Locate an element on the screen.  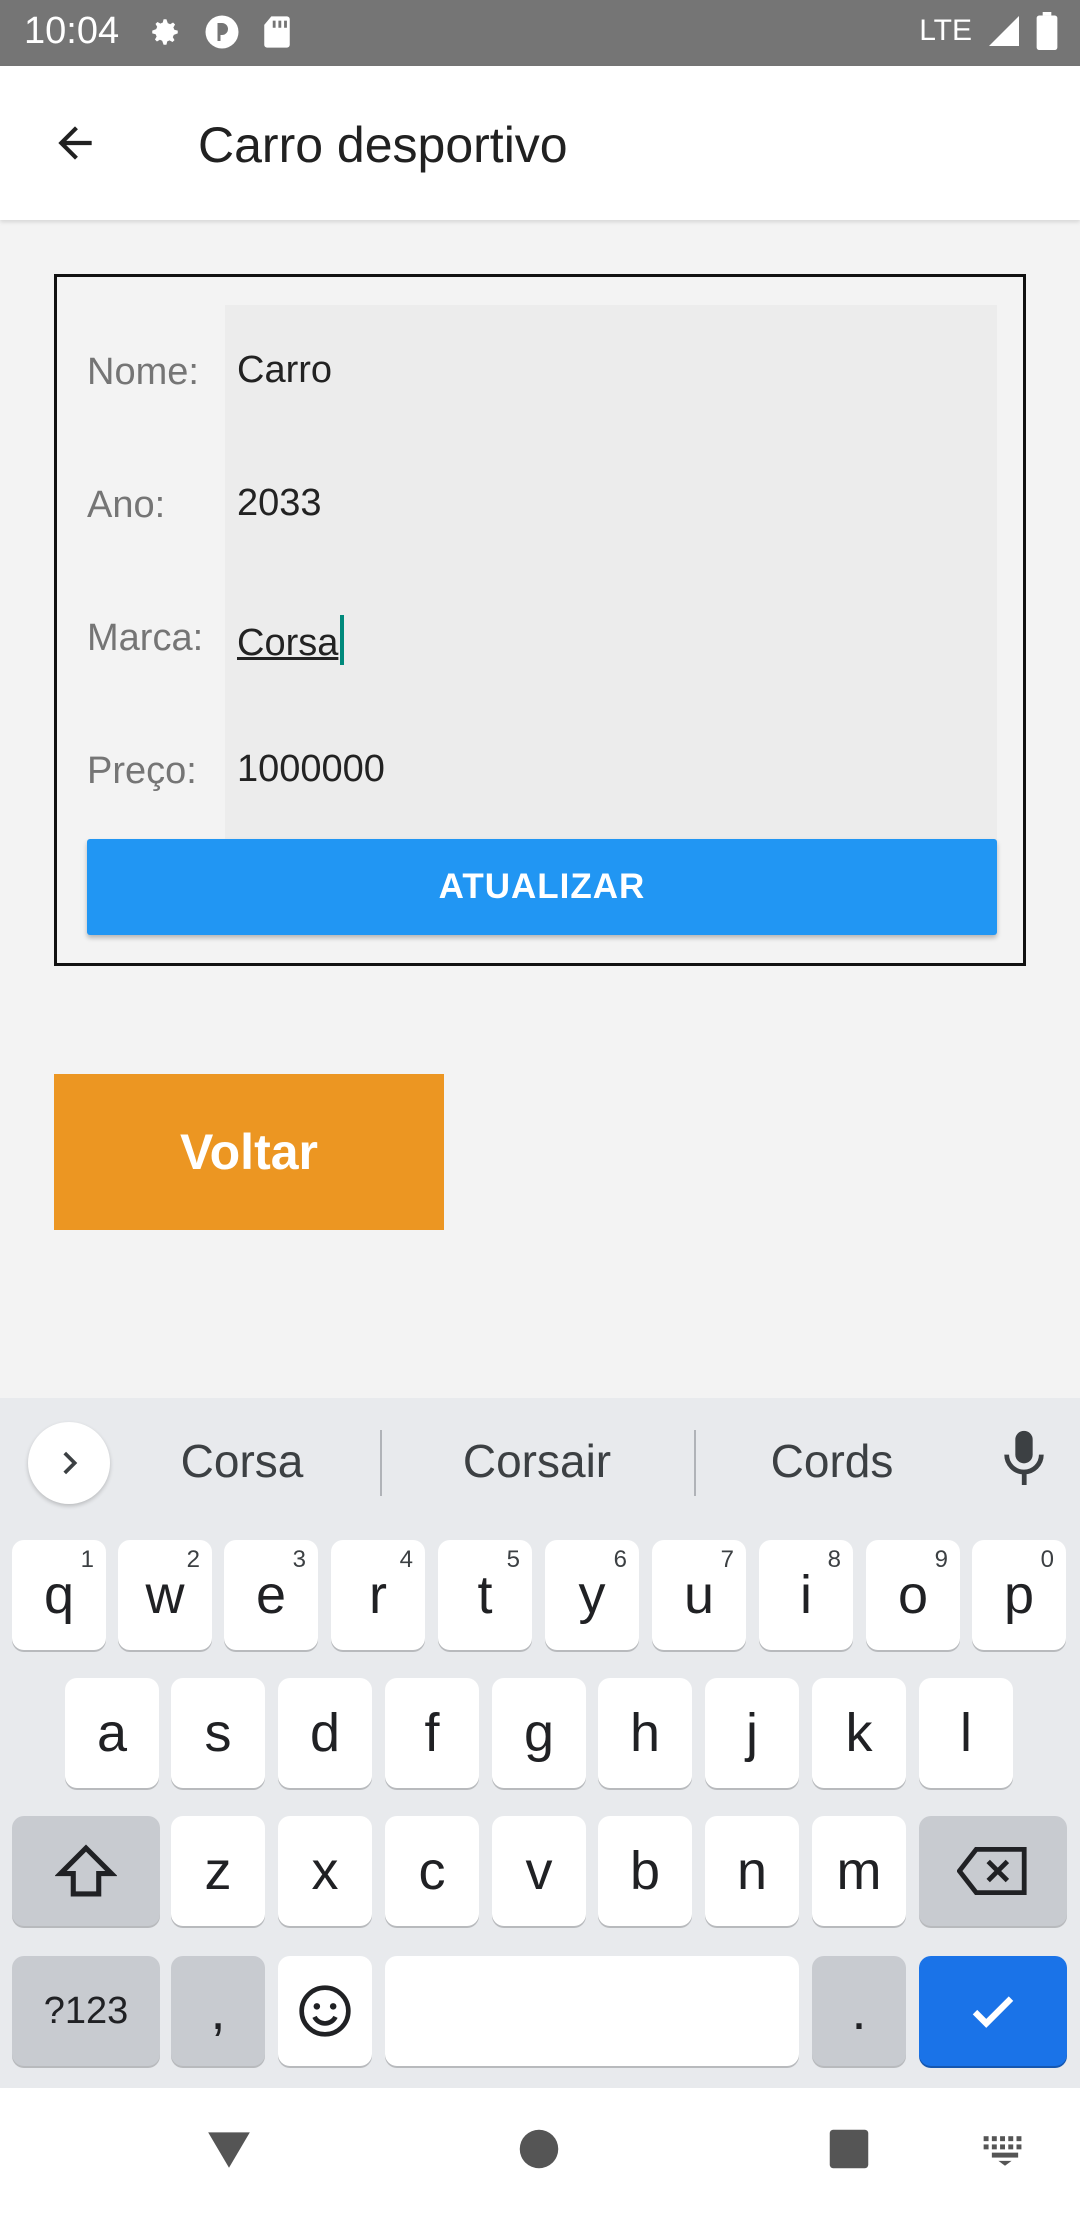
field-row-ano: Ano: 2033 is located at coordinates (543, 505).